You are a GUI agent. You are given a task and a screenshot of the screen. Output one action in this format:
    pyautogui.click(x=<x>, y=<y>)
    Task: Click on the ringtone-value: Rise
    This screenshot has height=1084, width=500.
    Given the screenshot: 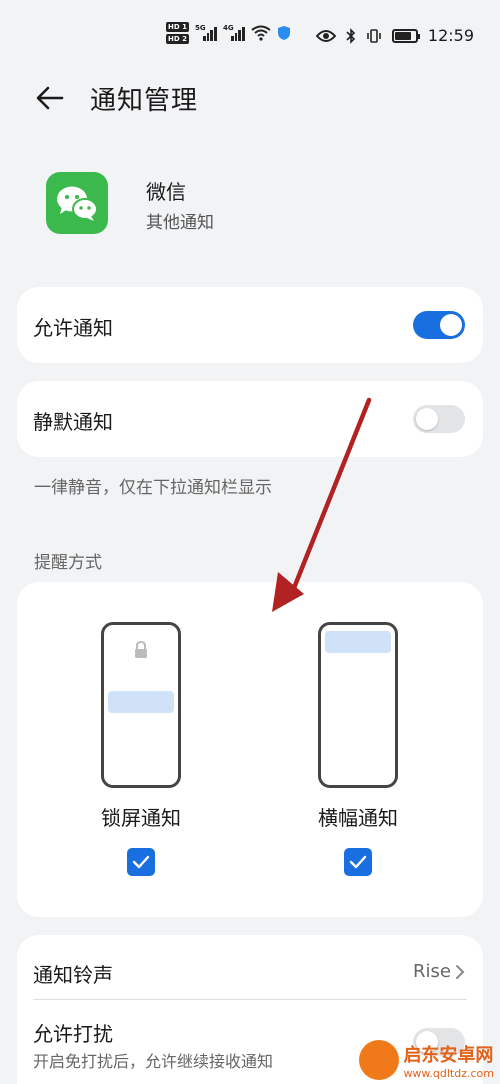 What is the action you would take?
    pyautogui.click(x=439, y=971)
    